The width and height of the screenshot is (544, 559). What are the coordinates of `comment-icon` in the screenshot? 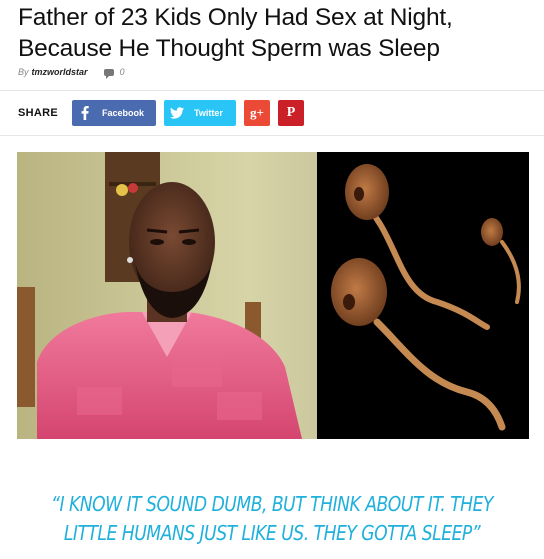 It's located at (108, 73).